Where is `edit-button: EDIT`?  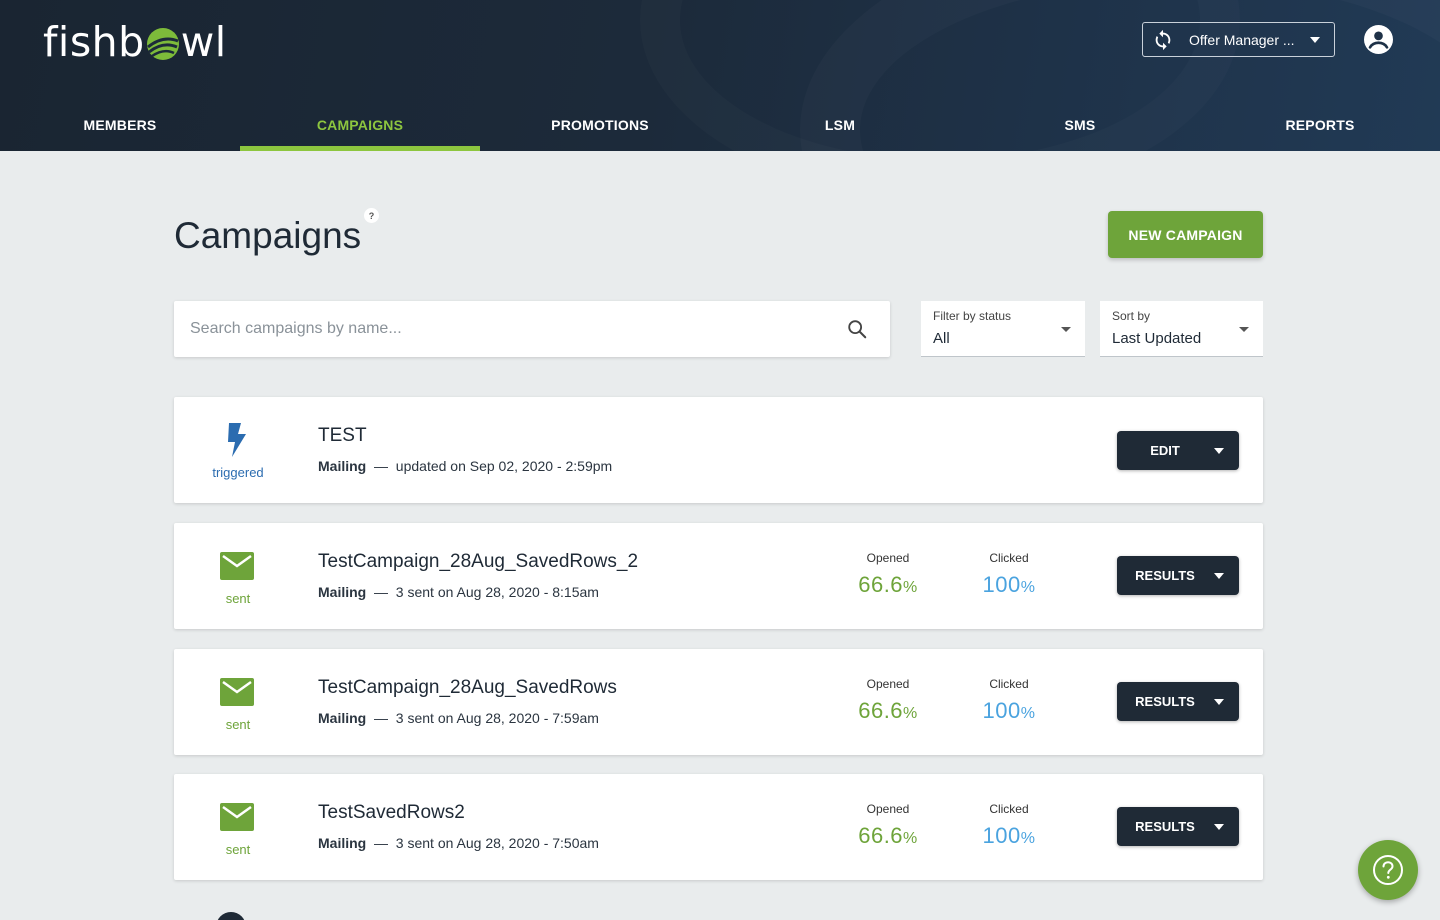
edit-button: EDIT is located at coordinates (1178, 450).